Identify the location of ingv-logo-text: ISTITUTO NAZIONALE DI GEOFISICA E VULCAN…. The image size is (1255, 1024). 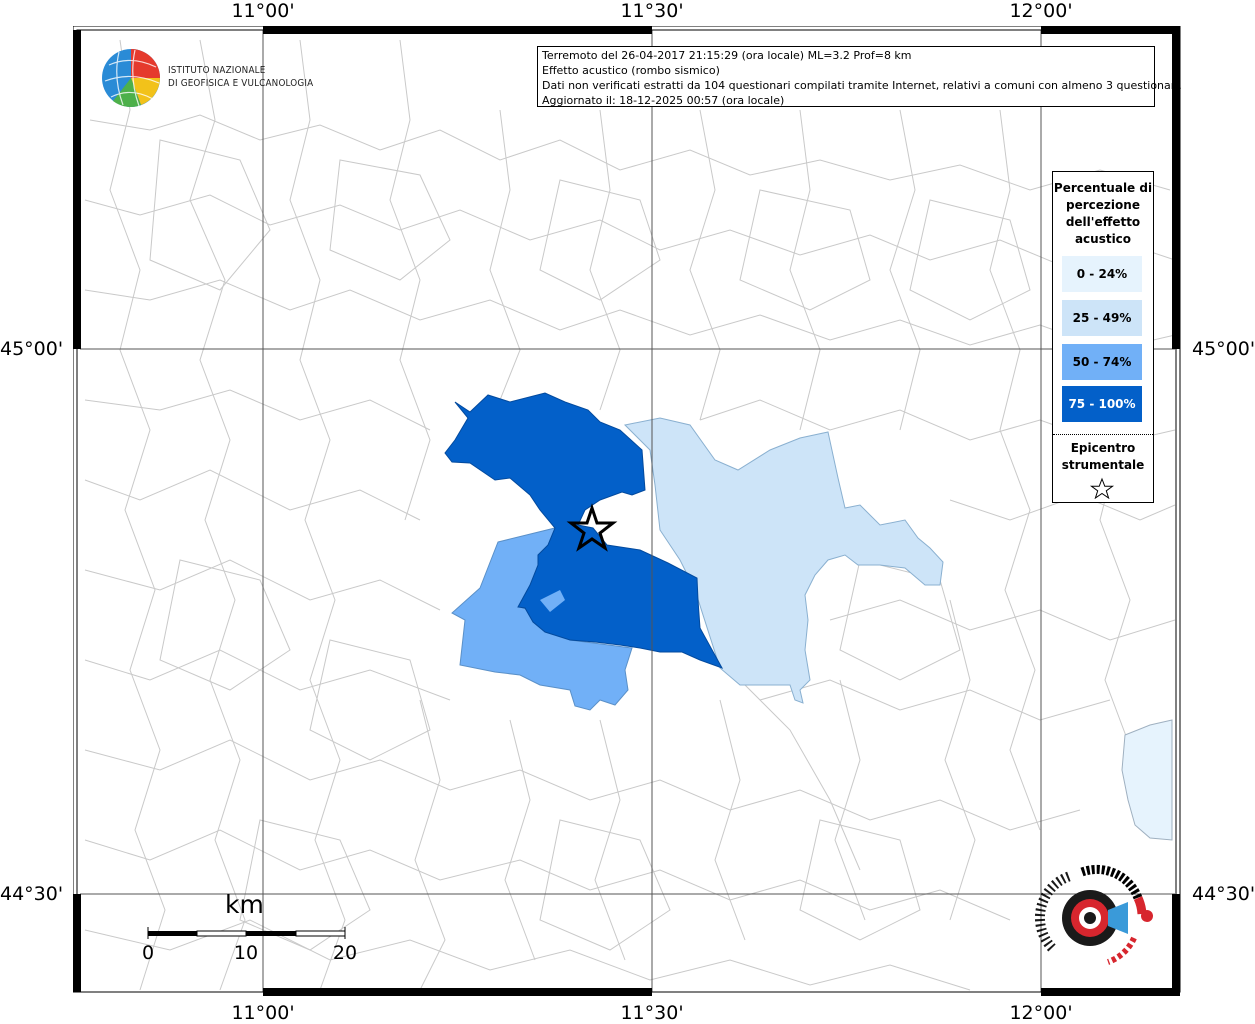
(241, 77).